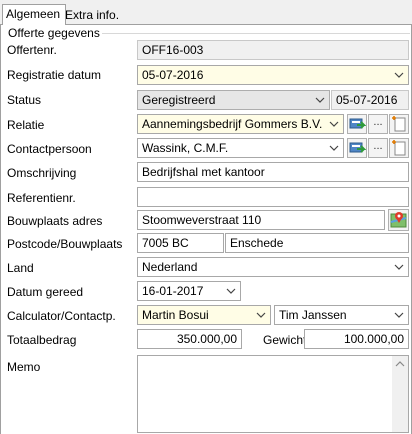  What do you see at coordinates (273, 75) in the screenshot?
I see `registratie-dropdown: 05-07-2016` at bounding box center [273, 75].